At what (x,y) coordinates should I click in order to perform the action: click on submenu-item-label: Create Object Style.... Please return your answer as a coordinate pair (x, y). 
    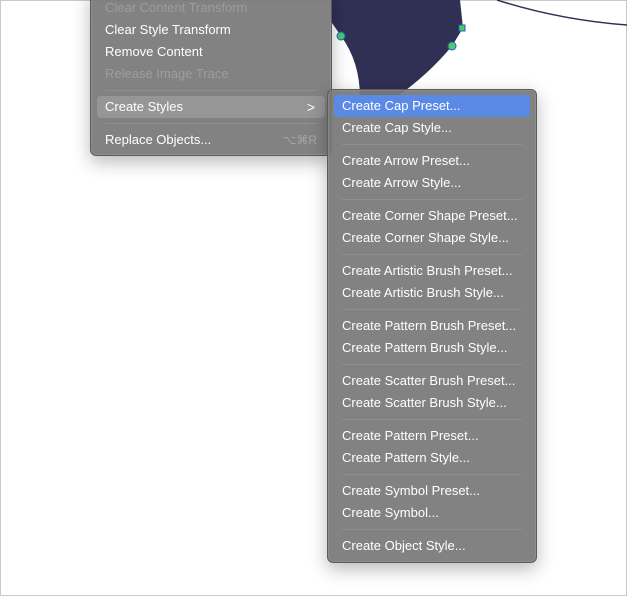
    Looking at the image, I should click on (404, 545).